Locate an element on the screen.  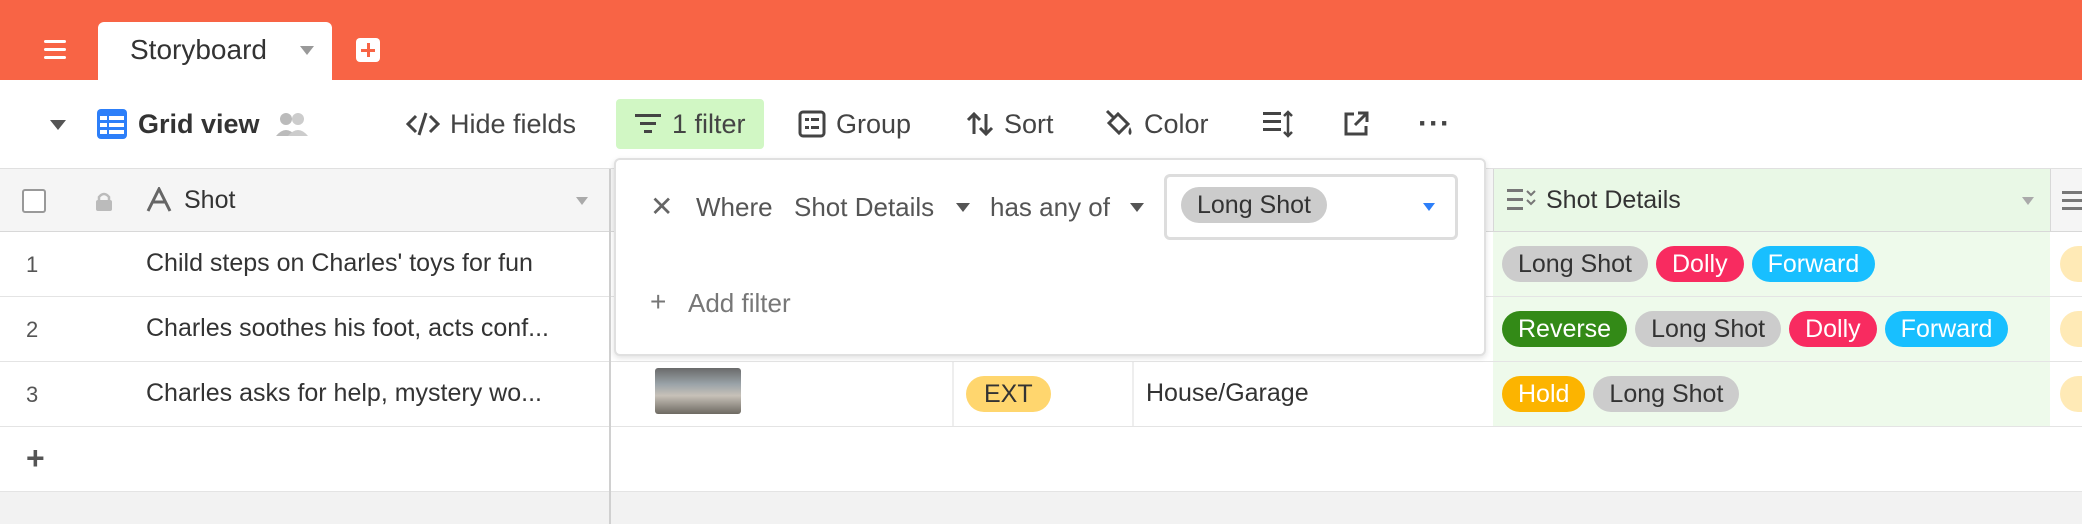
more-icon: ··· is located at coordinates (1434, 123).